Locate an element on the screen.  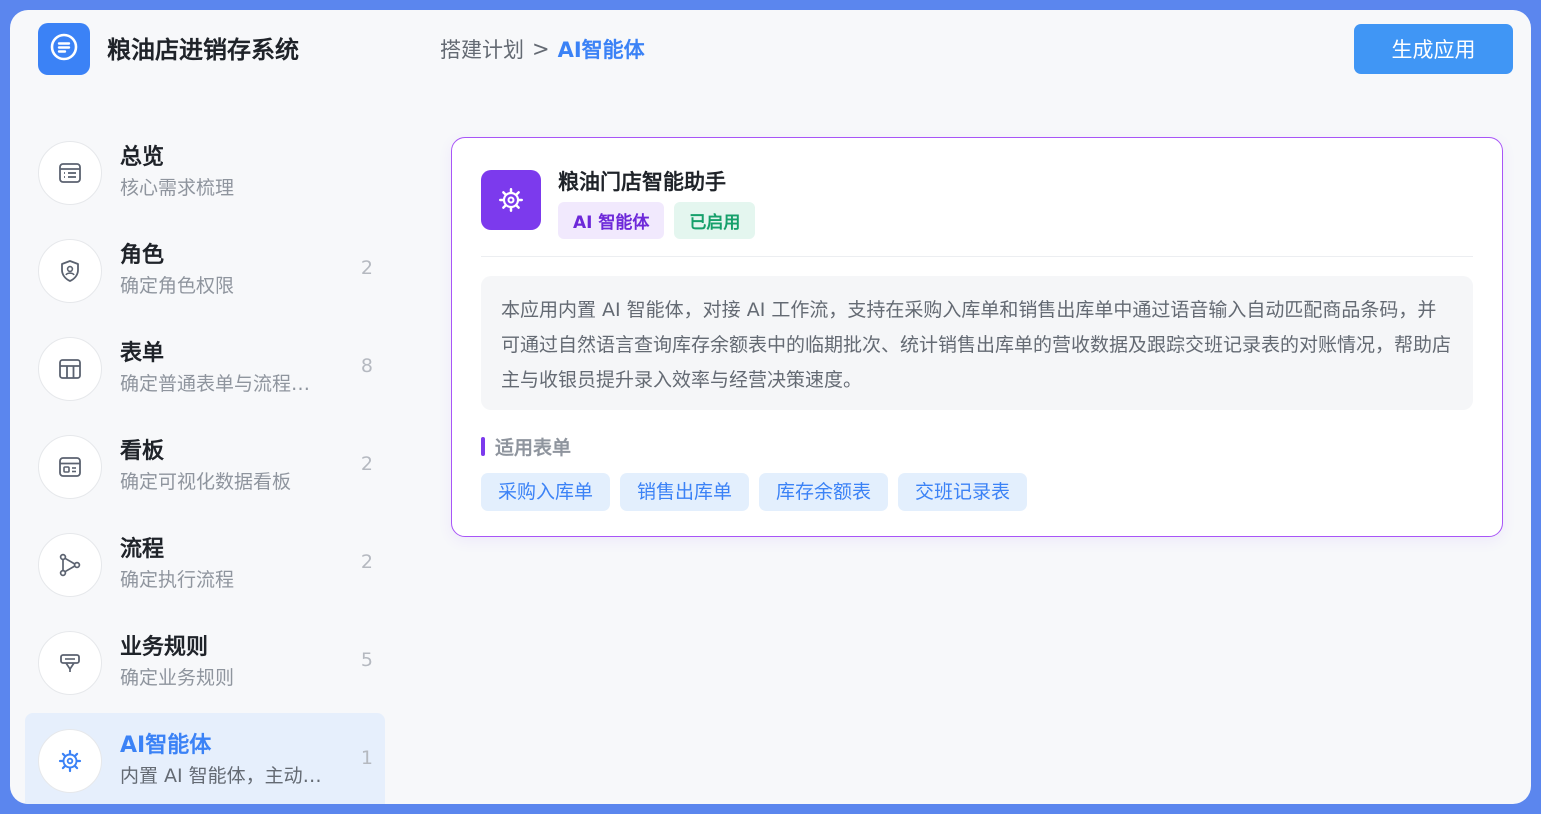
document-icon is located at coordinates (64, 49).